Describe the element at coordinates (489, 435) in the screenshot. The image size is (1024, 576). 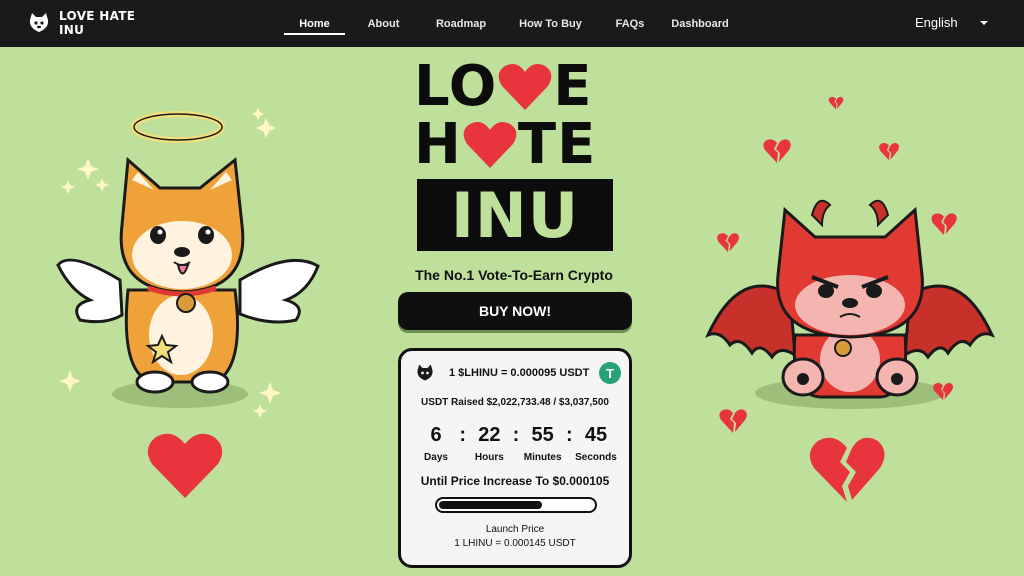
I see `countdown-value: 22` at that location.